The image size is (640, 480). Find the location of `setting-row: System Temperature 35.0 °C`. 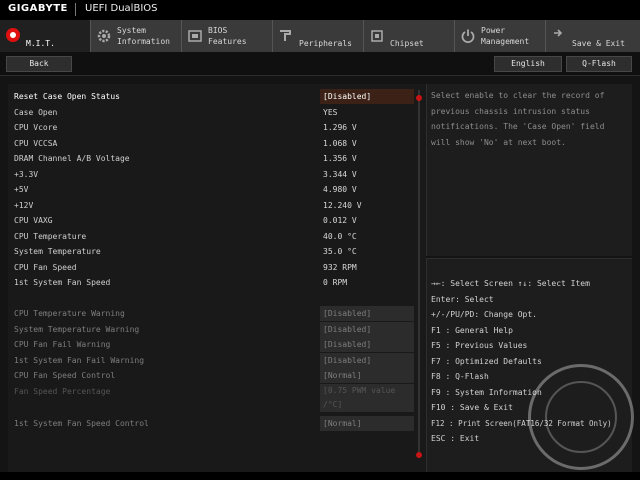

setting-row: System Temperature 35.0 °C is located at coordinates (214, 251).